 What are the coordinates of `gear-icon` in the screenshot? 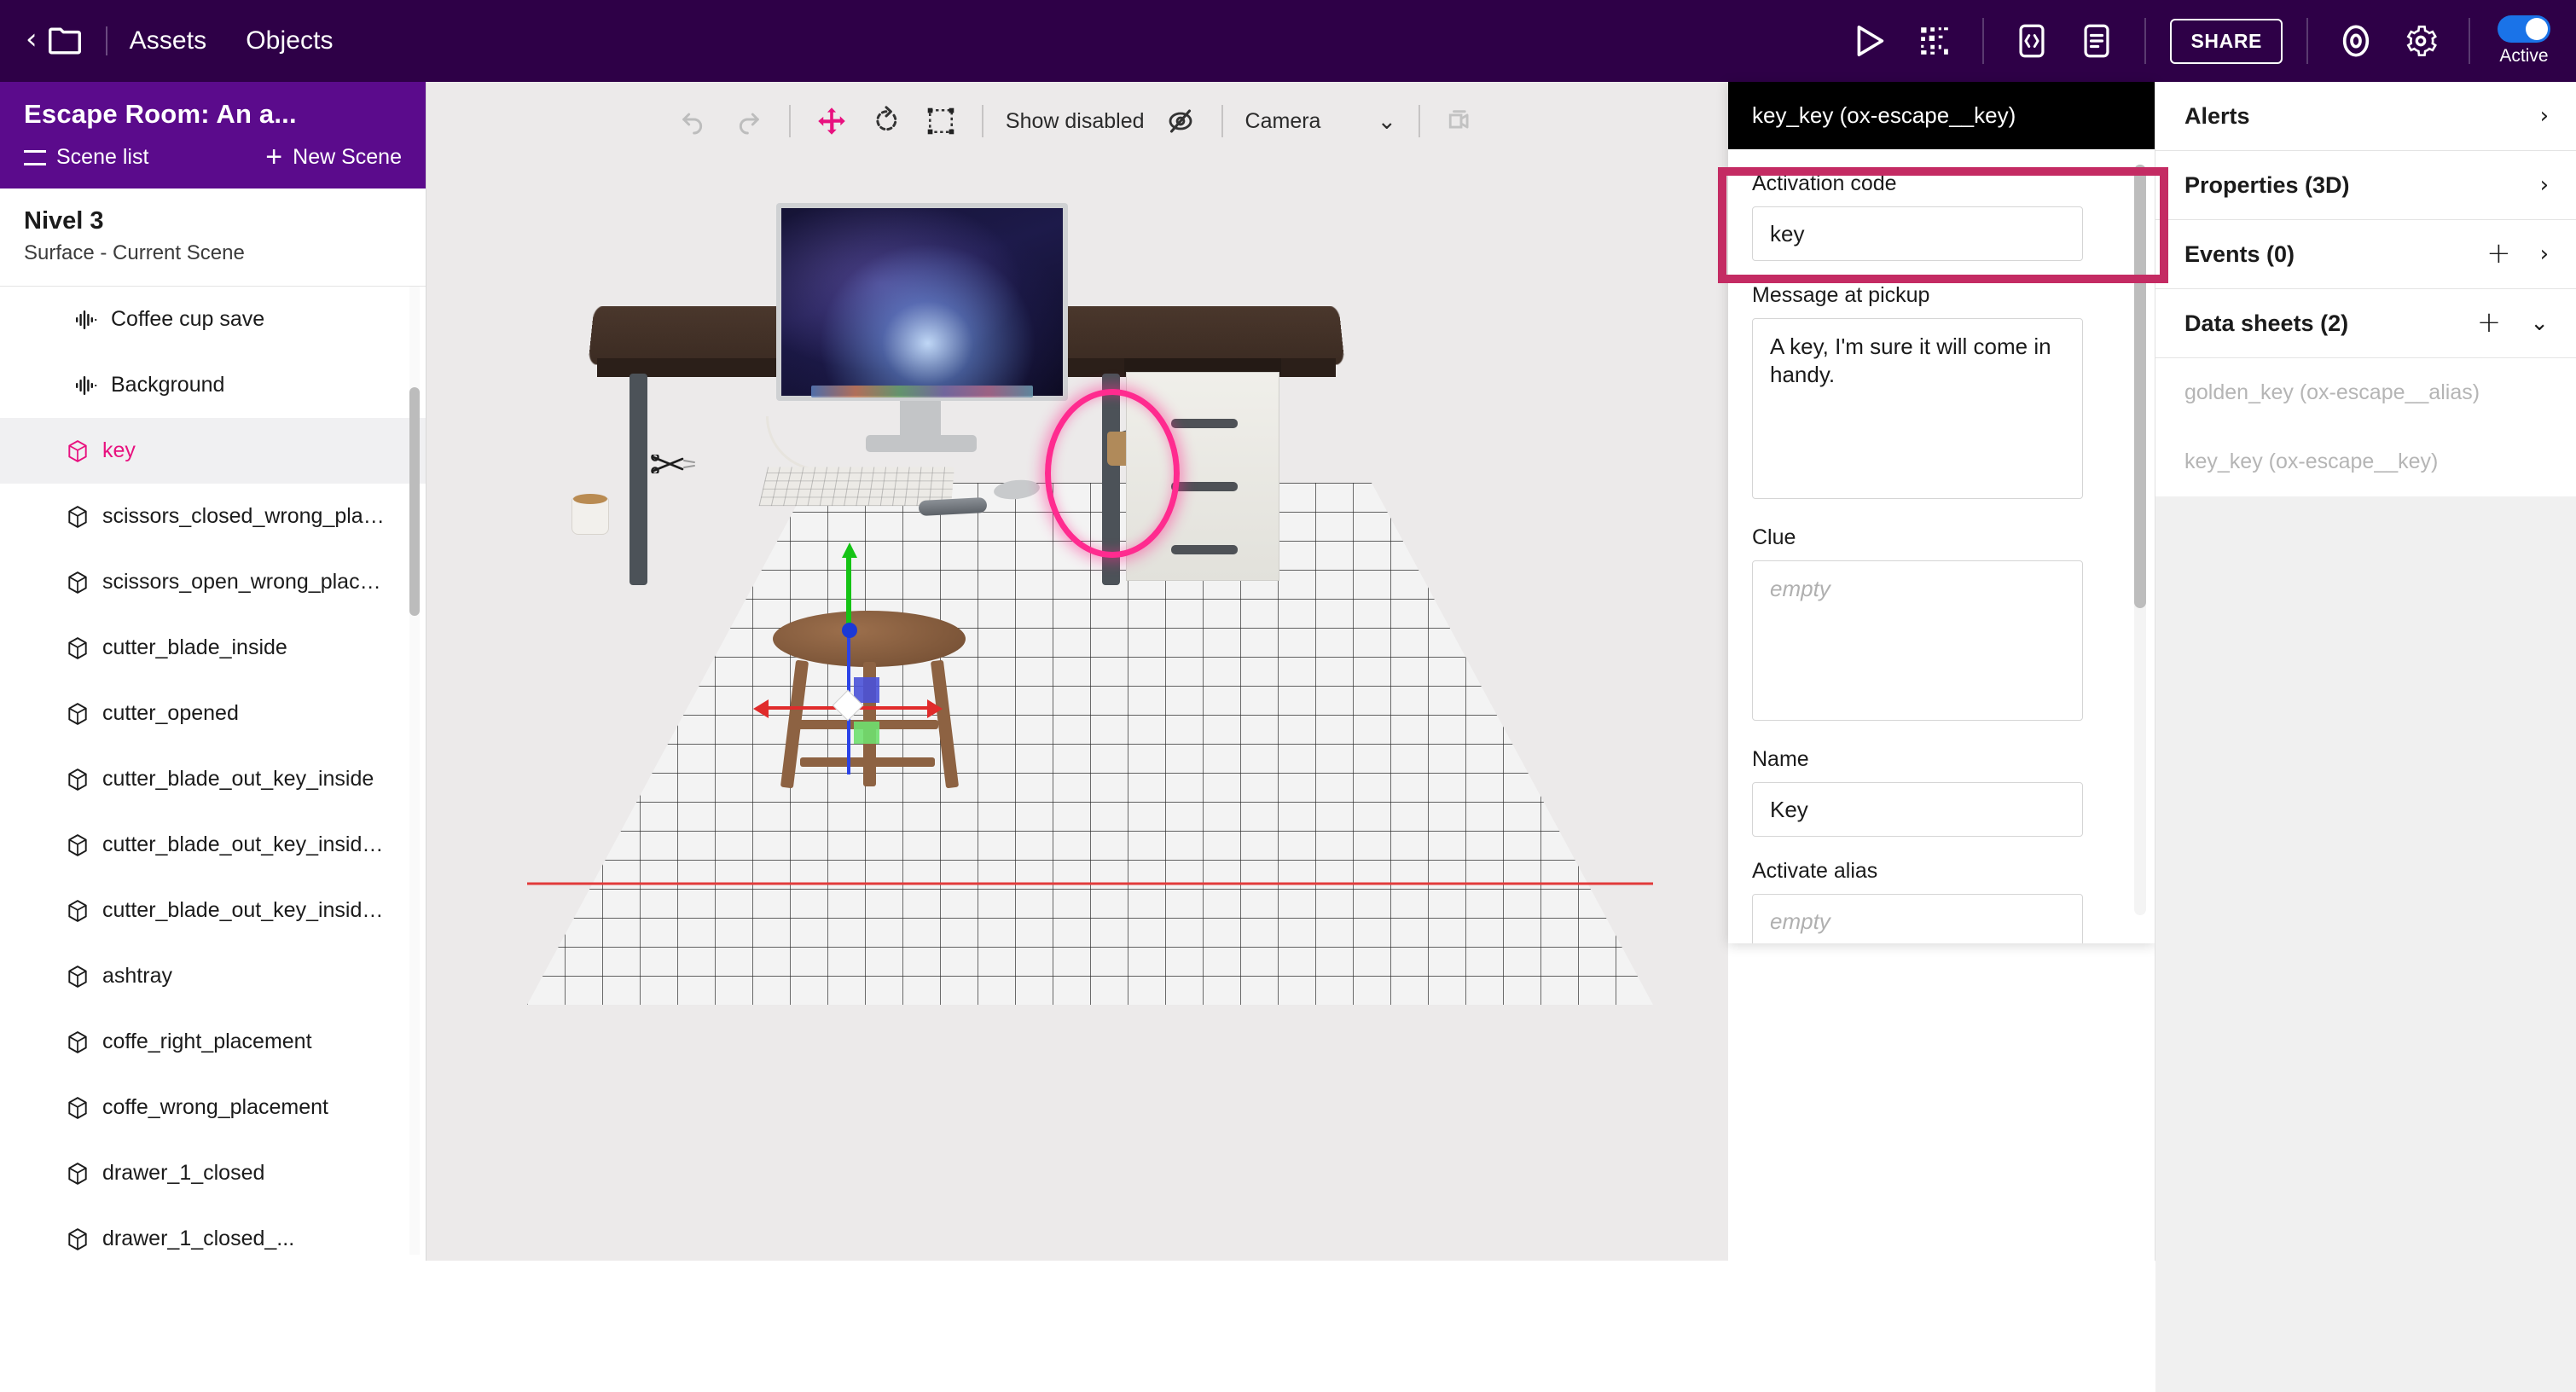 It's located at (2420, 41).